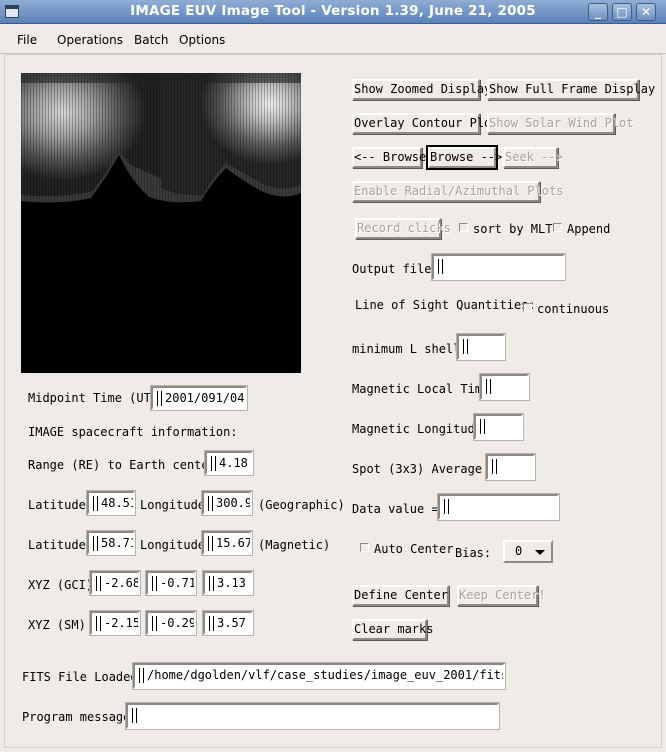 The image size is (666, 752). What do you see at coordinates (424, 389) in the screenshot?
I see `mlt-label: Magnetic Local Time:` at bounding box center [424, 389].